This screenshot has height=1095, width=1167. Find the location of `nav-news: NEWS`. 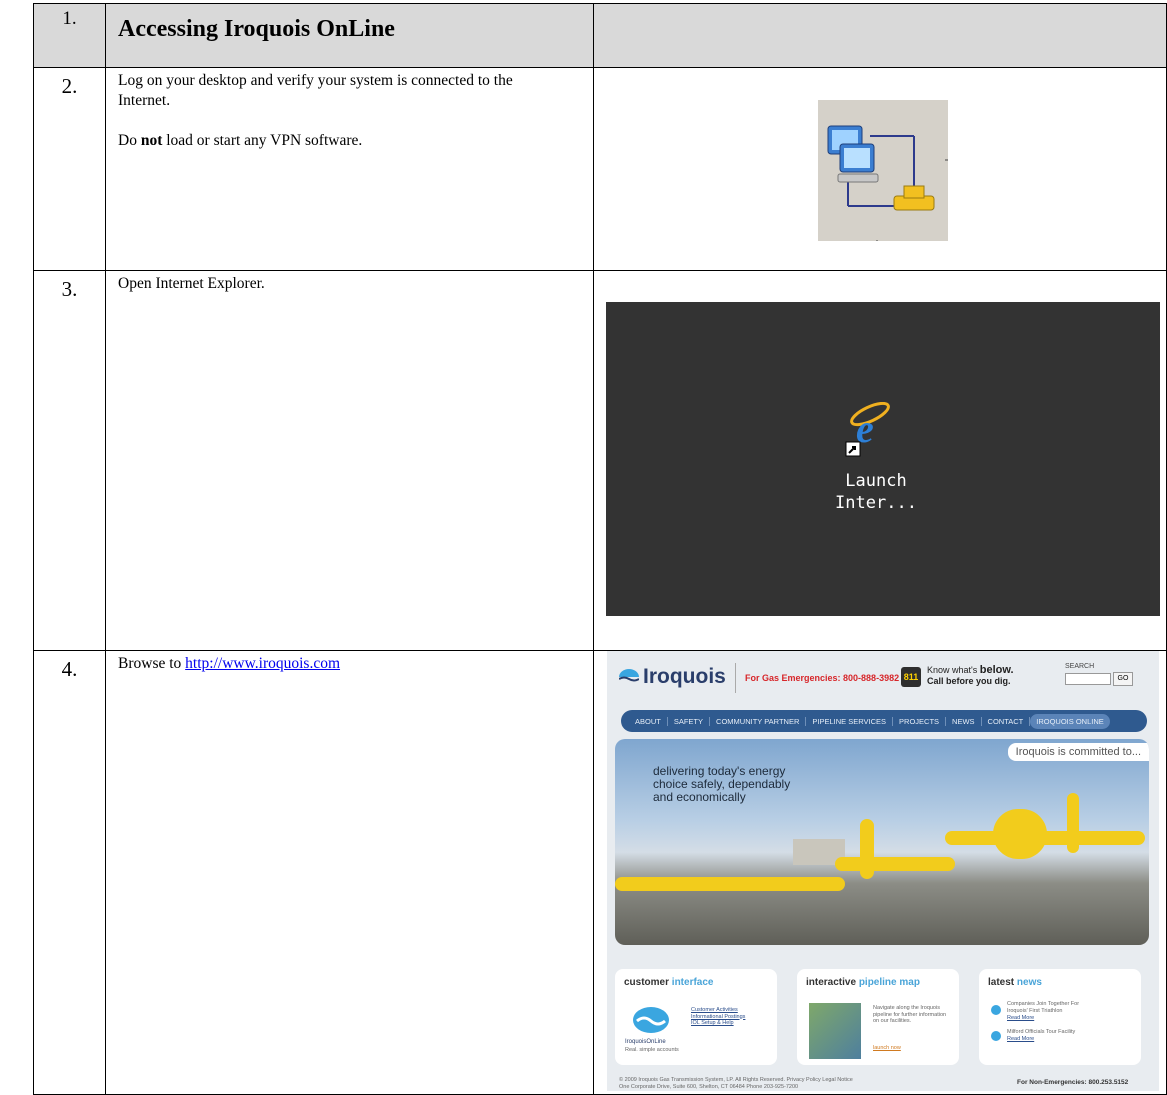

nav-news: NEWS is located at coordinates (964, 721).